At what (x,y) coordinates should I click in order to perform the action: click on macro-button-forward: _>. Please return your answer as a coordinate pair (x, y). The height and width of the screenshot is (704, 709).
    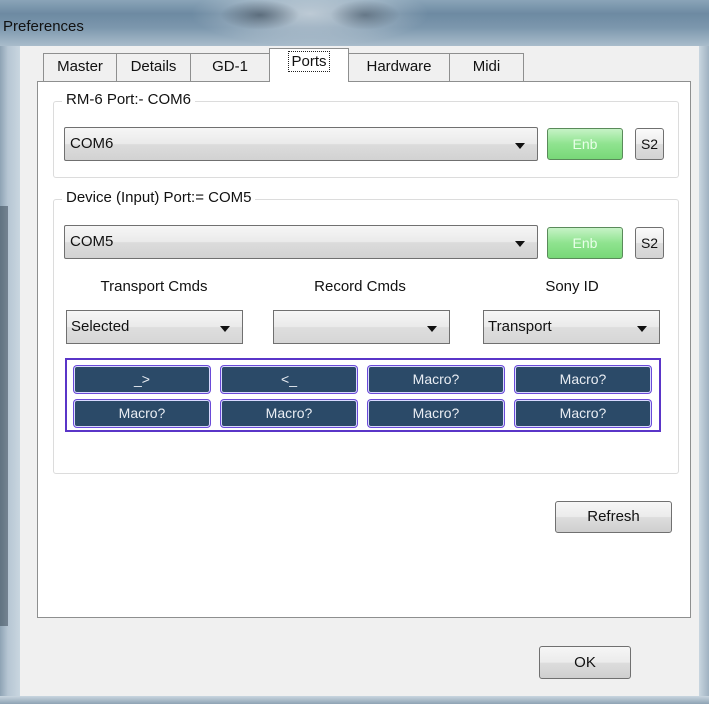
    Looking at the image, I should click on (142, 379).